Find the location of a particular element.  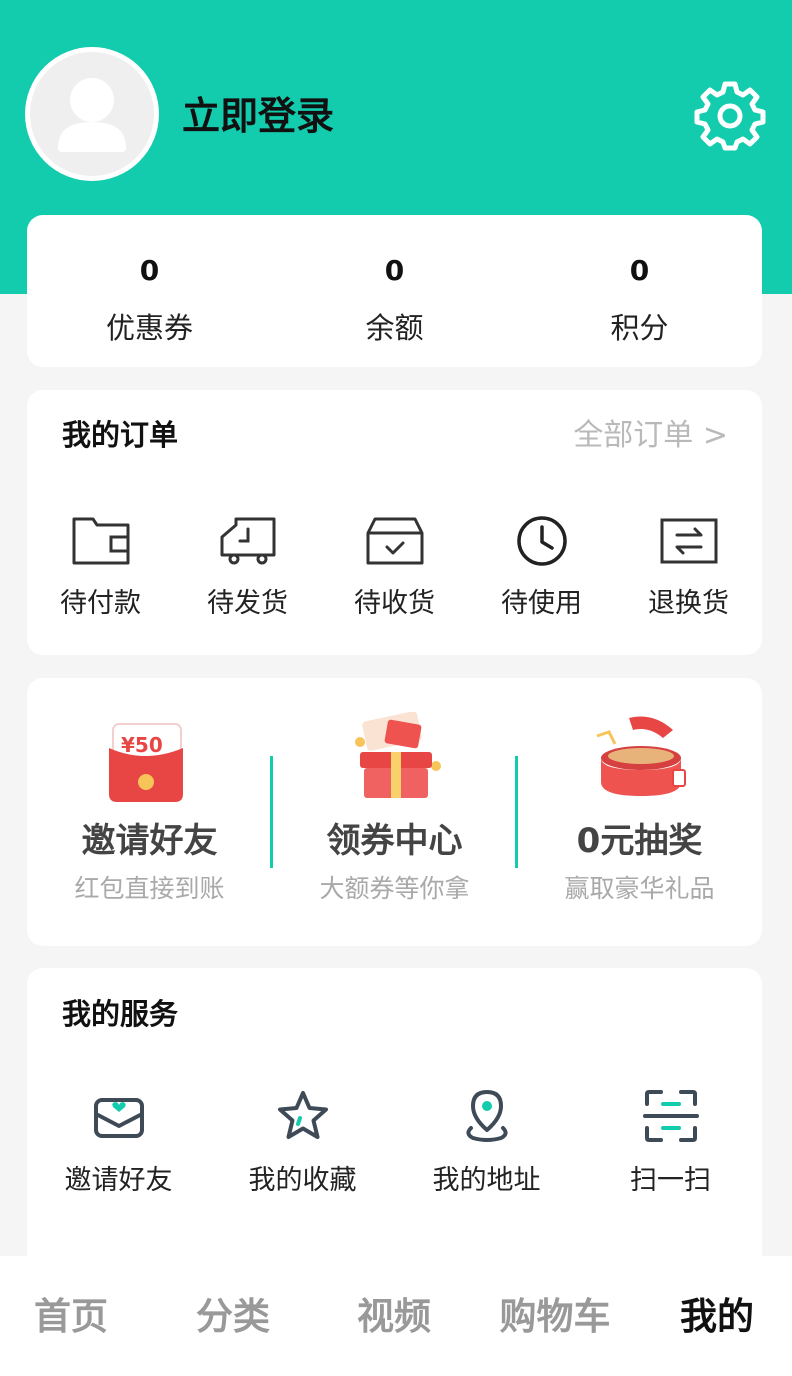

exchange-icon is located at coordinates (688, 541).